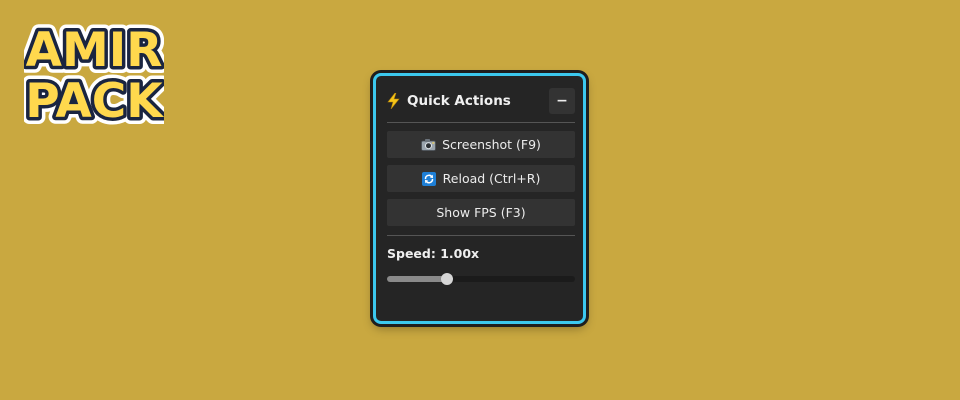  Describe the element at coordinates (459, 101) in the screenshot. I see `panel-title: Quick Actions` at that location.